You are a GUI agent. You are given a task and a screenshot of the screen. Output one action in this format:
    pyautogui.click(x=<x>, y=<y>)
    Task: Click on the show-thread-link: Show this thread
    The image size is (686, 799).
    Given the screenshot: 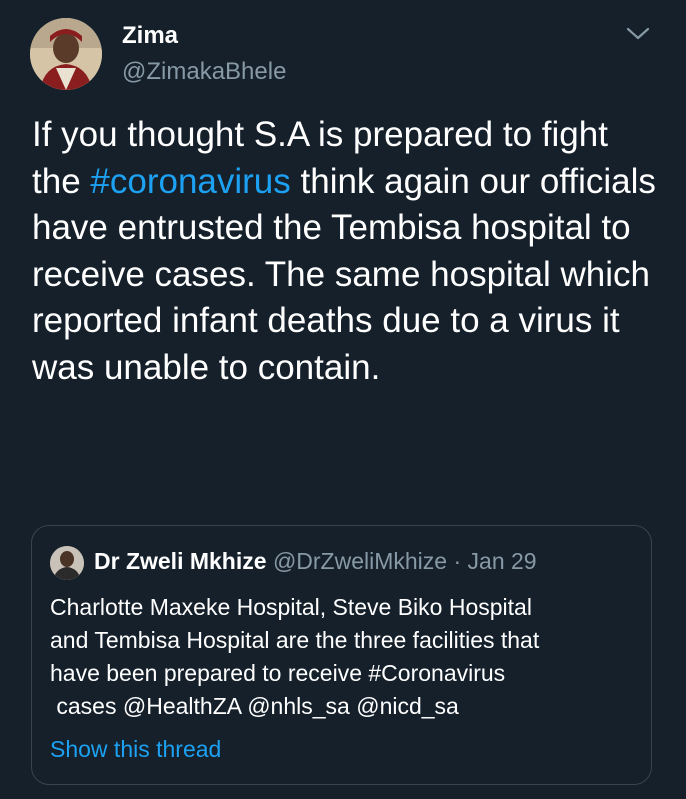 What is the action you would take?
    pyautogui.click(x=135, y=749)
    